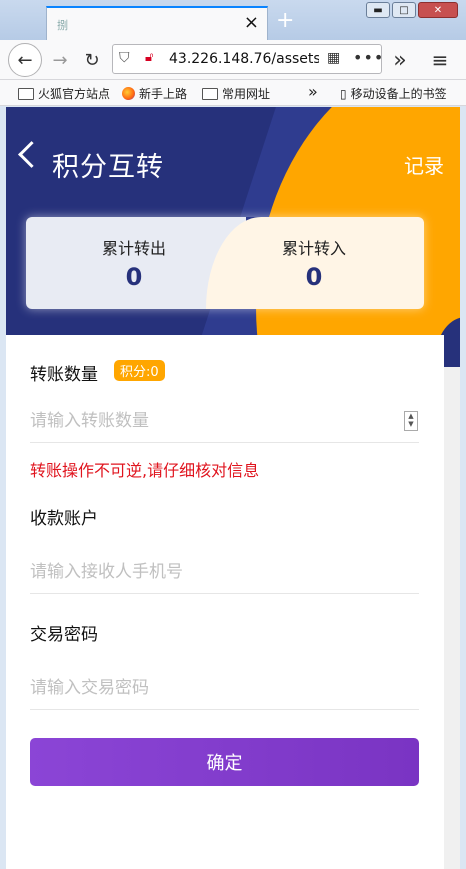 The image size is (466, 869). I want to click on password-input, so click(224, 688).